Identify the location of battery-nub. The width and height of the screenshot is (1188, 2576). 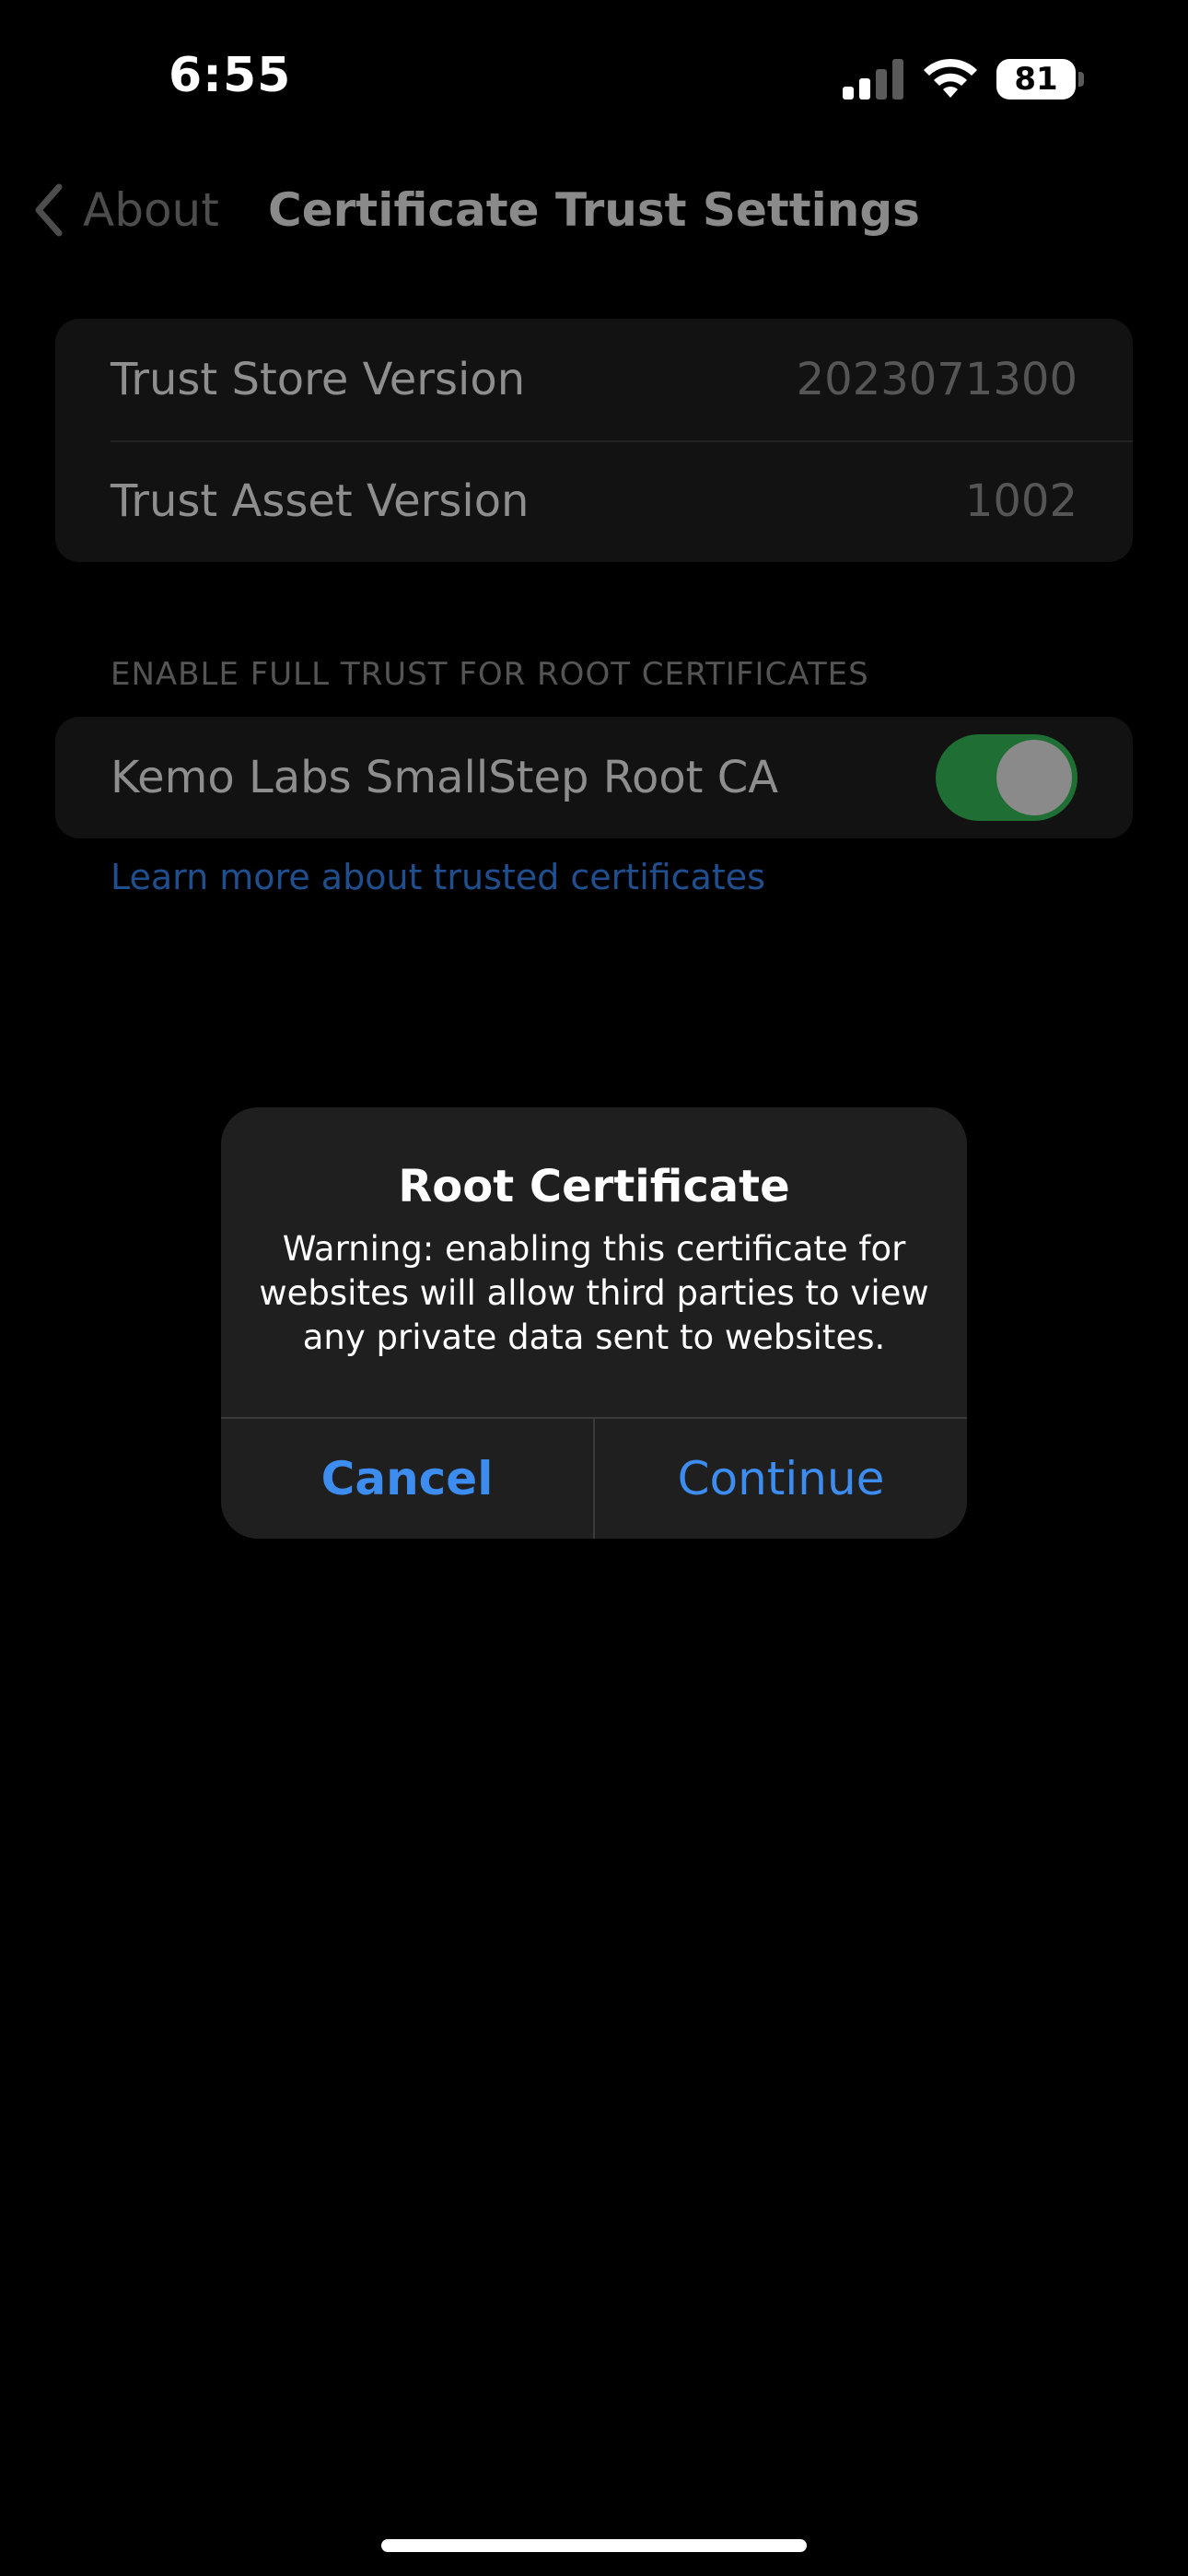
(1081, 79).